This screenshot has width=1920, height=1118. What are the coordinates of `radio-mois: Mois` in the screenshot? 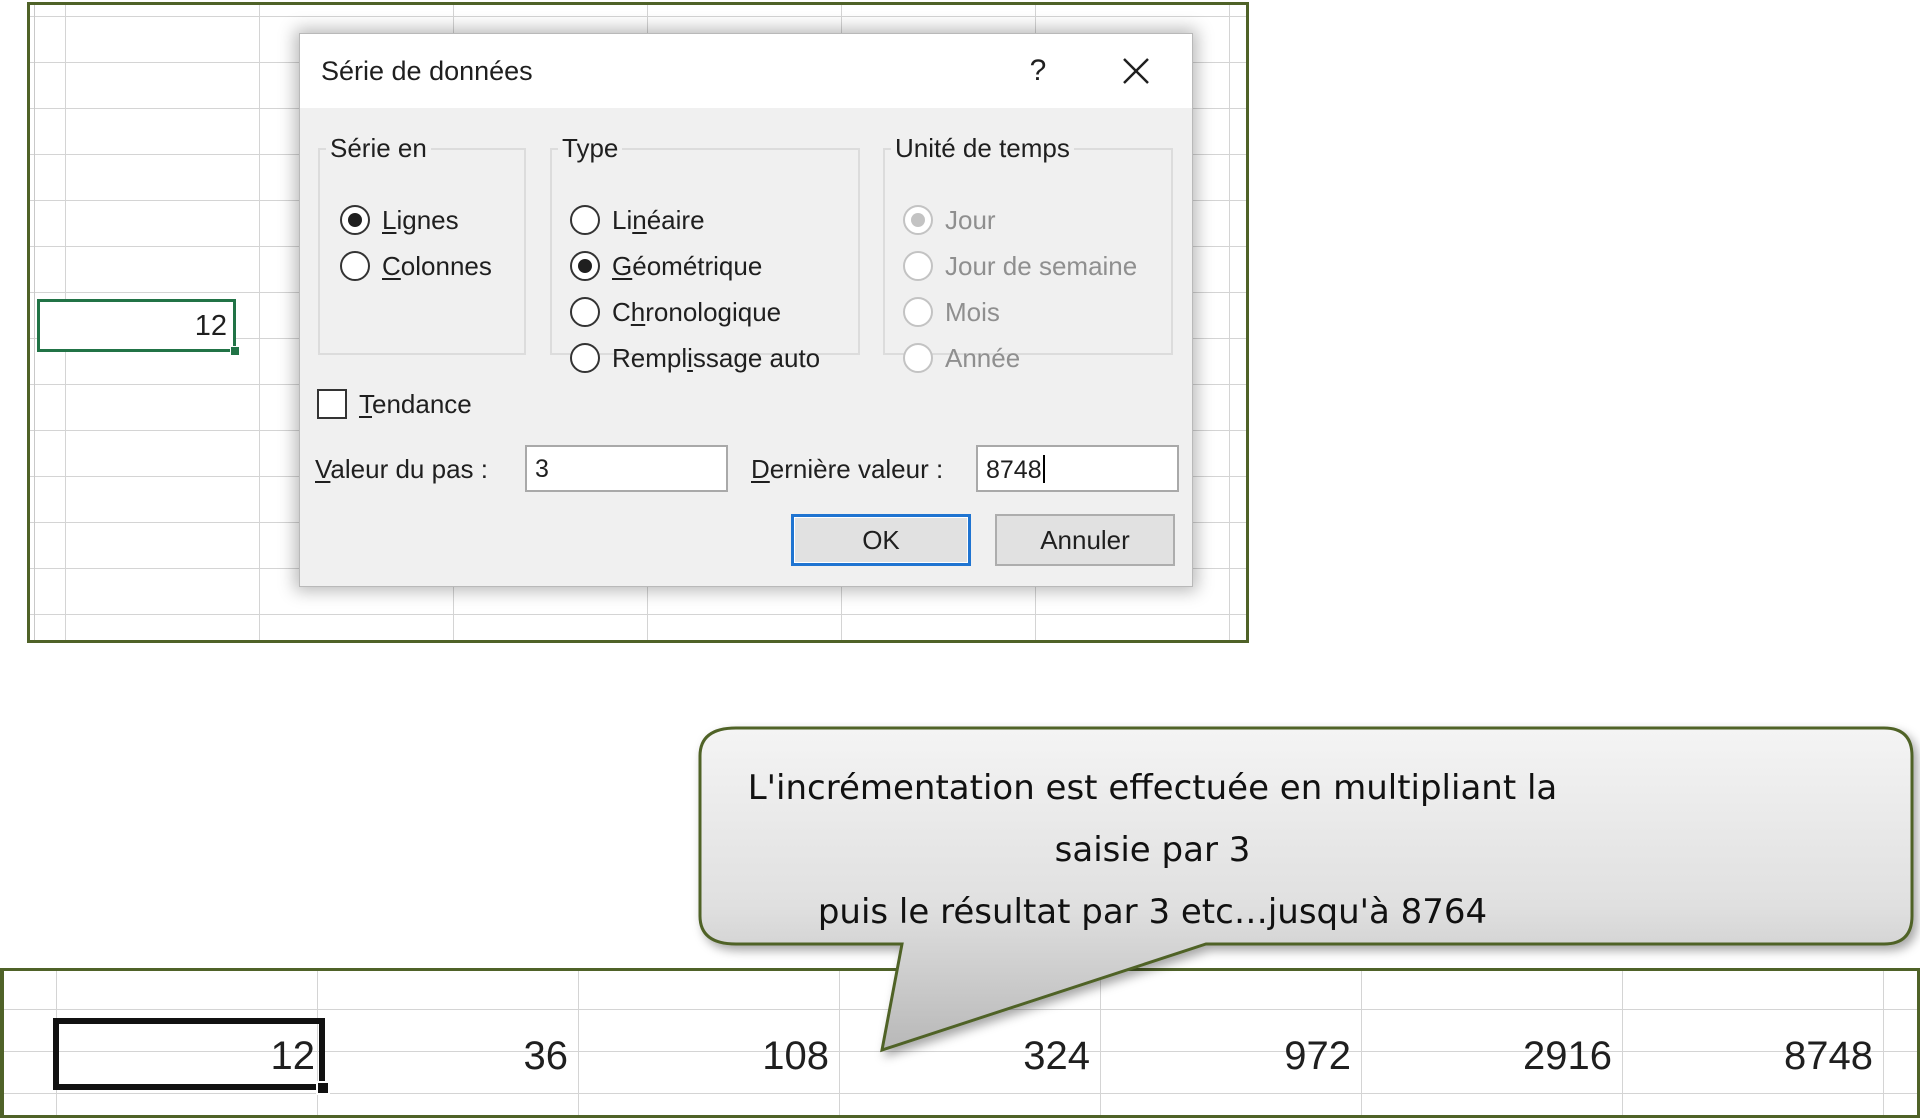 It's located at (951, 312).